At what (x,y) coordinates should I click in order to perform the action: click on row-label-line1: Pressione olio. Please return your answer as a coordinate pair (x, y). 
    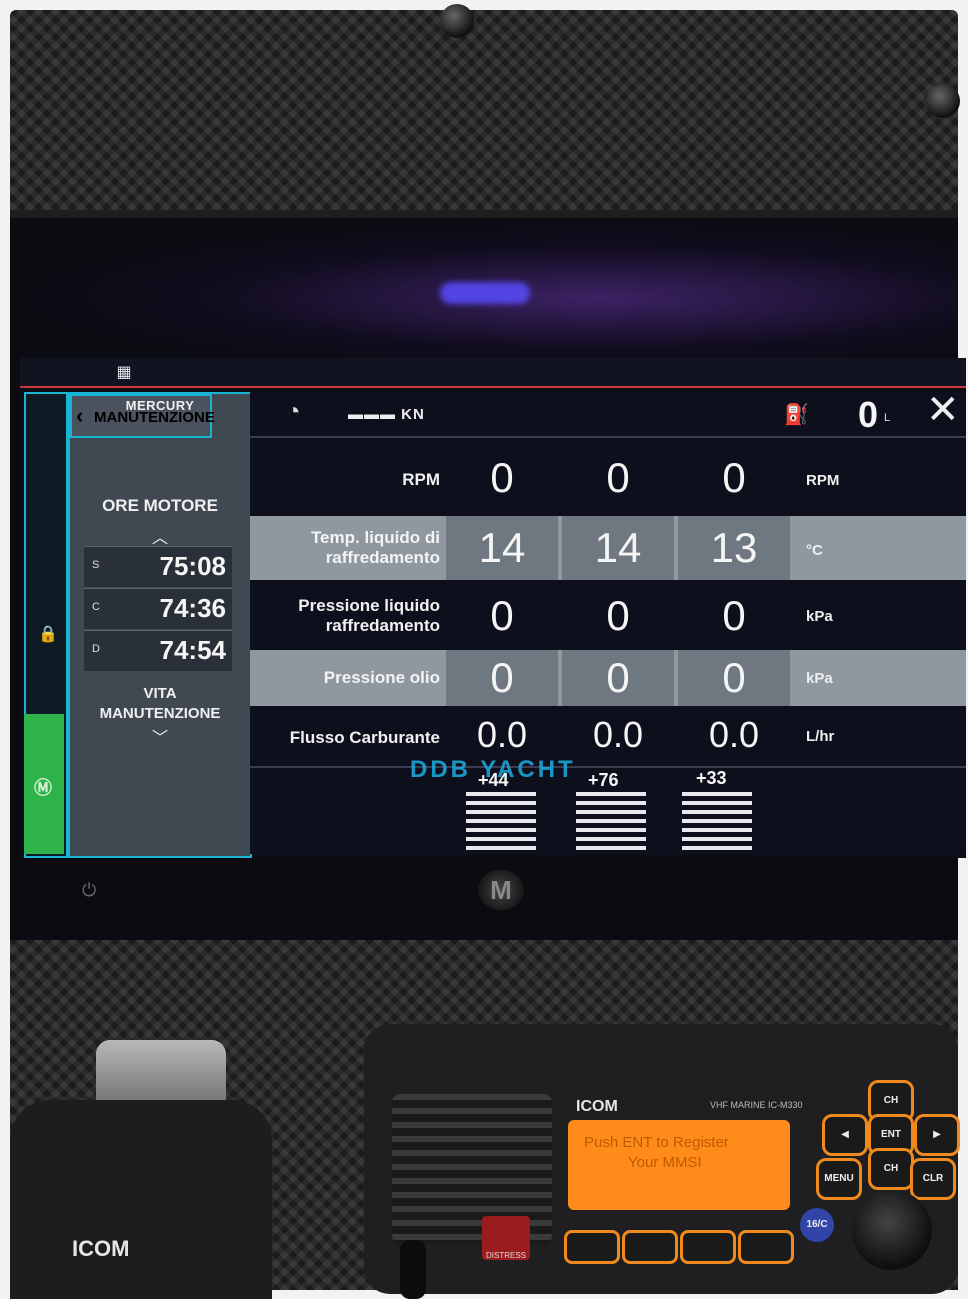
    Looking at the image, I should click on (381, 677).